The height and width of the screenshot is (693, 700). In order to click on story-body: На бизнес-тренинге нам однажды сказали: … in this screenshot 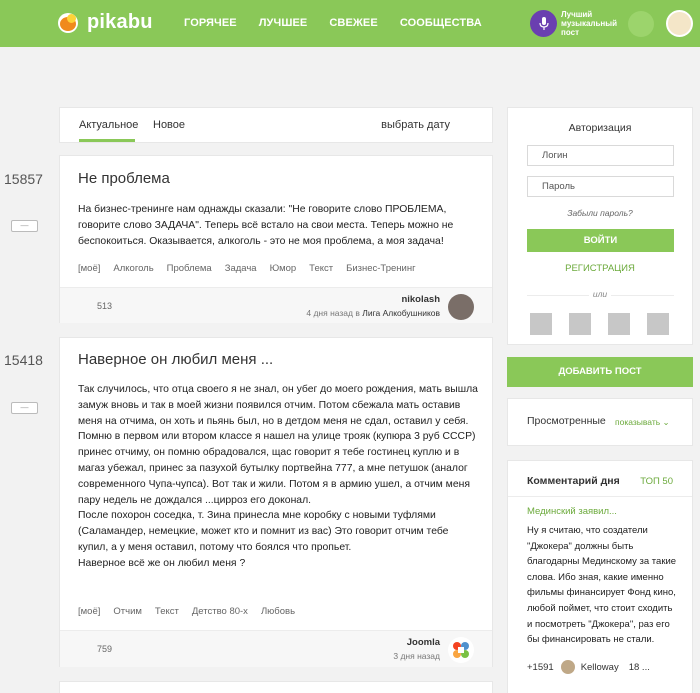, I will do `click(266, 225)`.